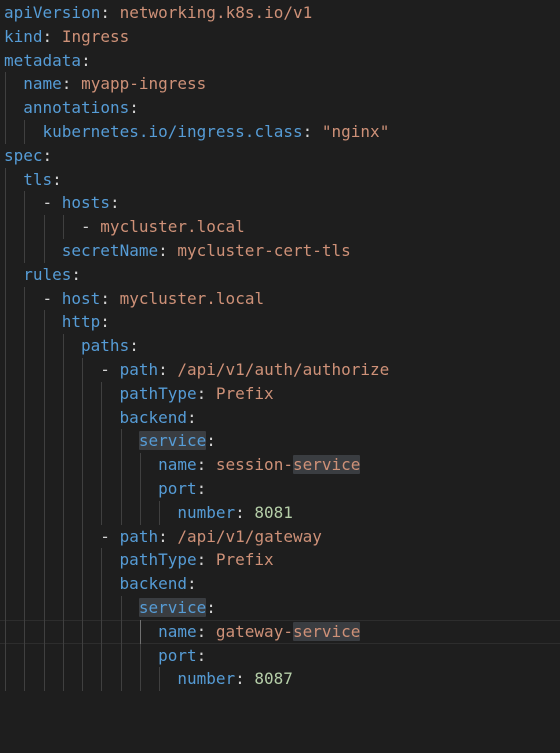  I want to click on yaml-key: service, so click(172, 607).